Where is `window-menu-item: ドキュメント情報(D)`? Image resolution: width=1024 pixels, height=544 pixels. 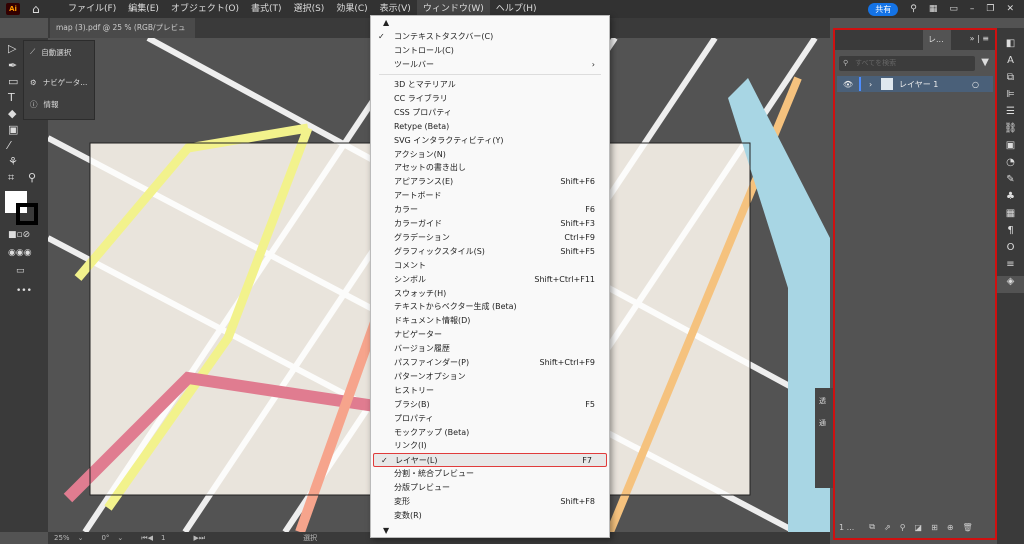
window-menu-item: ドキュメント情報(D) is located at coordinates (490, 321).